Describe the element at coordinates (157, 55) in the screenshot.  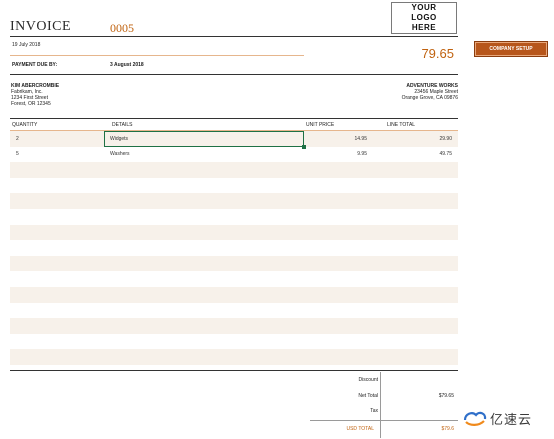
I see `date-rule` at that location.